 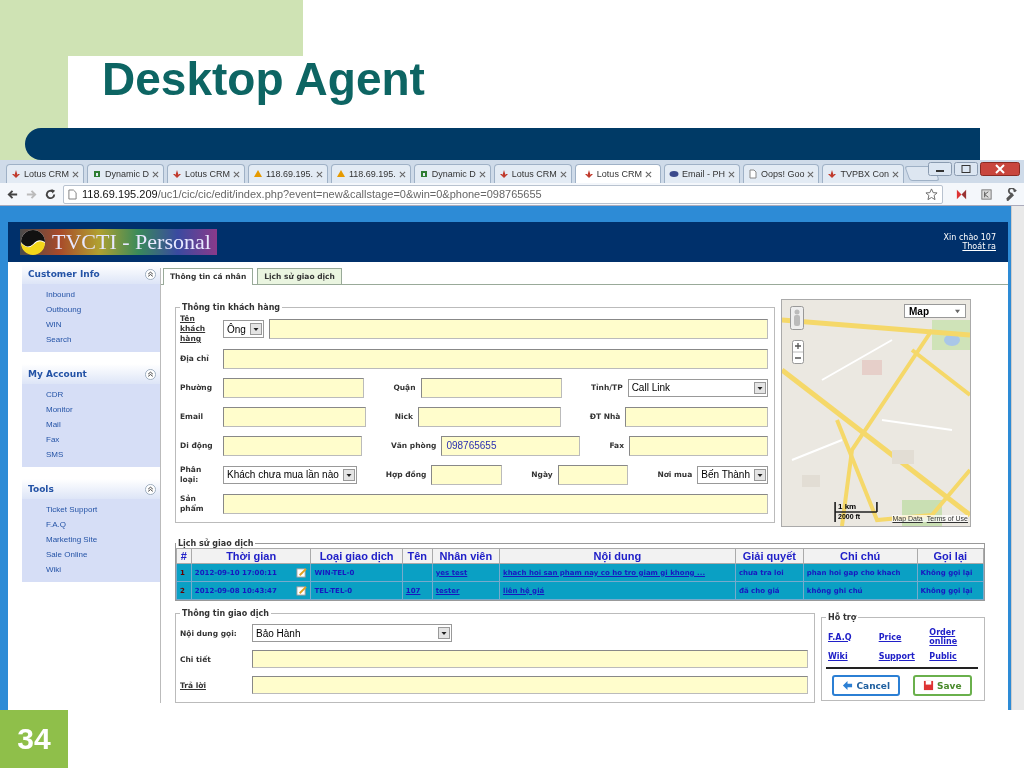 What do you see at coordinates (697, 387) in the screenshot?
I see `dropdown: Call Link` at bounding box center [697, 387].